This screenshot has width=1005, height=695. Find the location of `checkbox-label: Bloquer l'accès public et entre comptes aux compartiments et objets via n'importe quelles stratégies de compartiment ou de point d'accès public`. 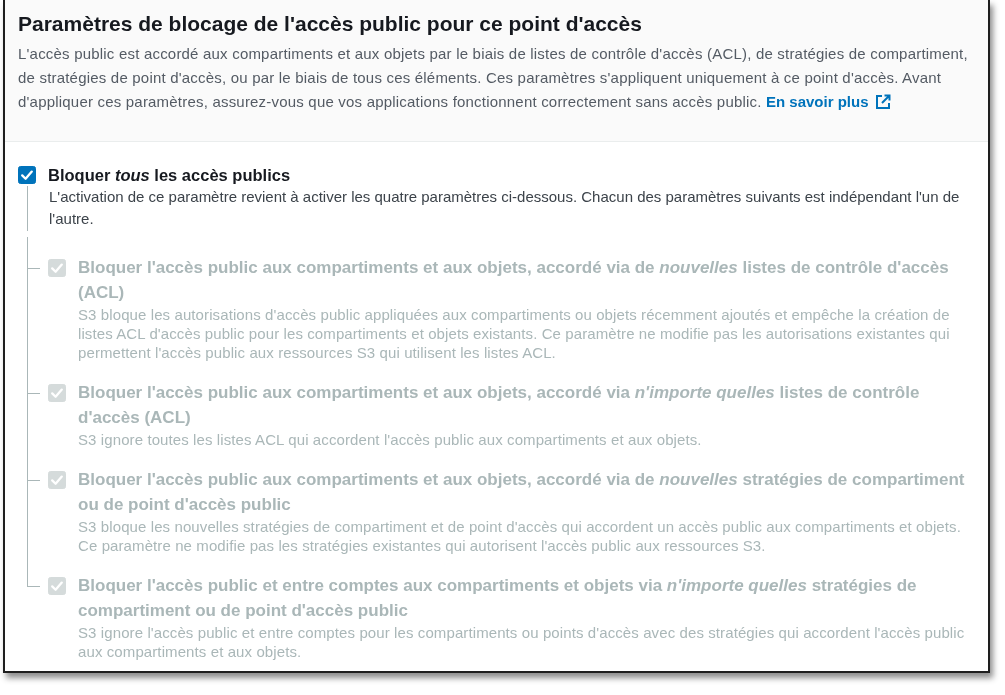

checkbox-label: Bloquer l'accès public et entre comptes aux compartiments et objets via n'importe quelles stratégies de compartiment ou de point d'accès public is located at coordinates (498, 598).